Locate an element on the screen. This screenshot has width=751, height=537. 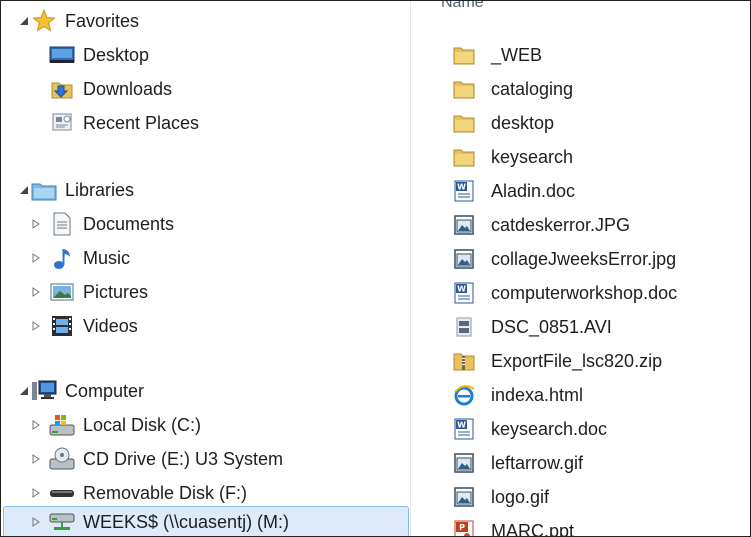
music-icon is located at coordinates (62, 258).